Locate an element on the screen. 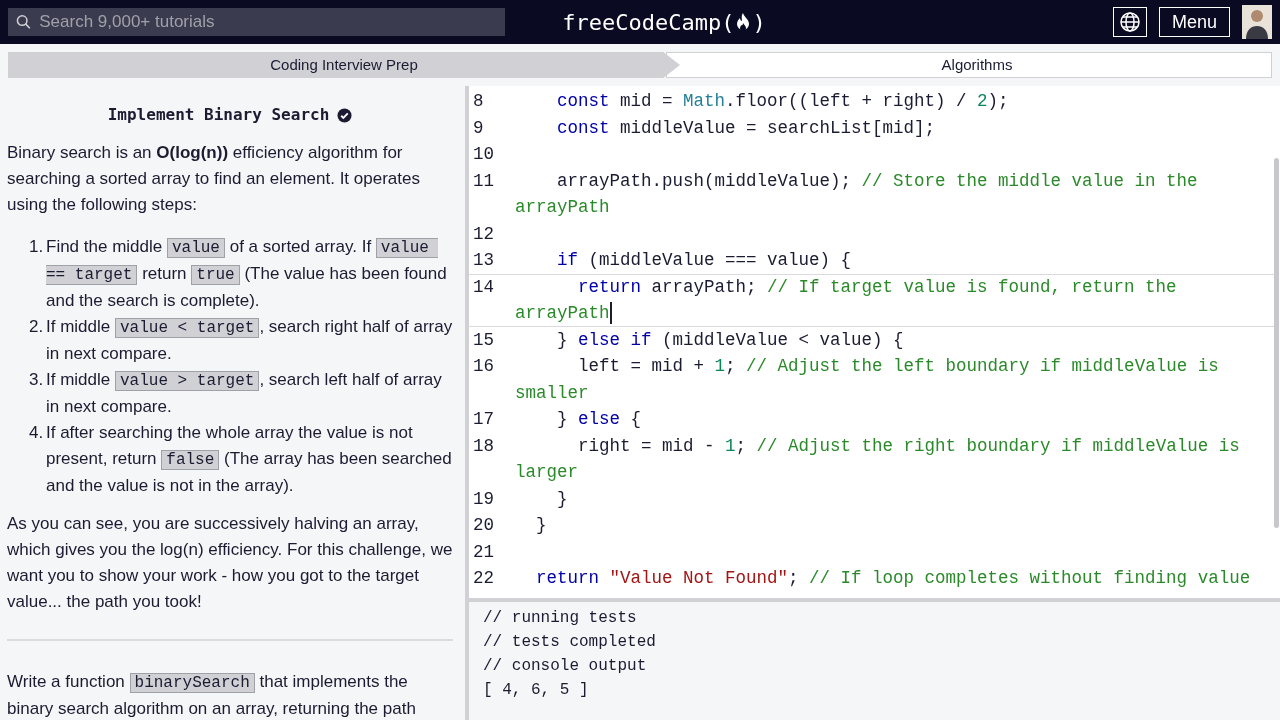 Image resolution: width=1280 pixels, height=720 pixels. list-item-text: Find the middle value of a sorted array. If value == target return true (The value has been found and the search is complete). is located at coordinates (247, 274).